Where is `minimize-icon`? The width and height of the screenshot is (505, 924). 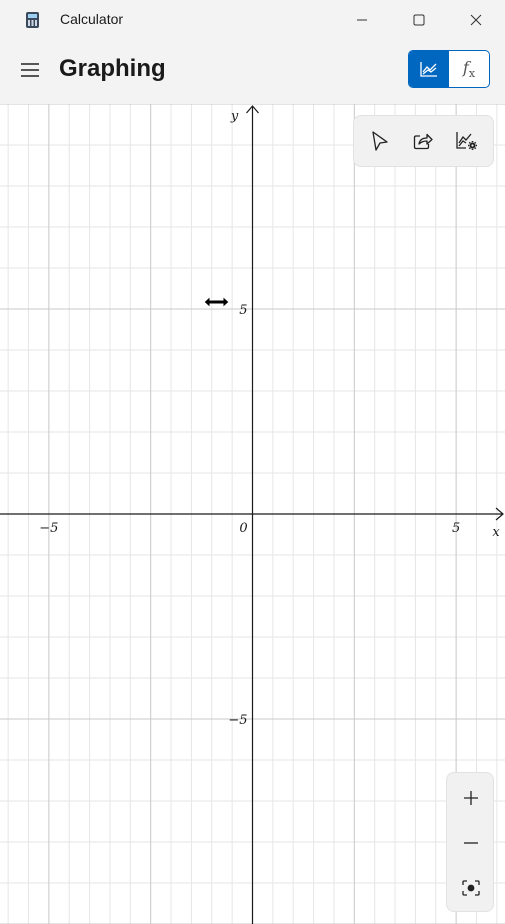
minimize-icon is located at coordinates (362, 20).